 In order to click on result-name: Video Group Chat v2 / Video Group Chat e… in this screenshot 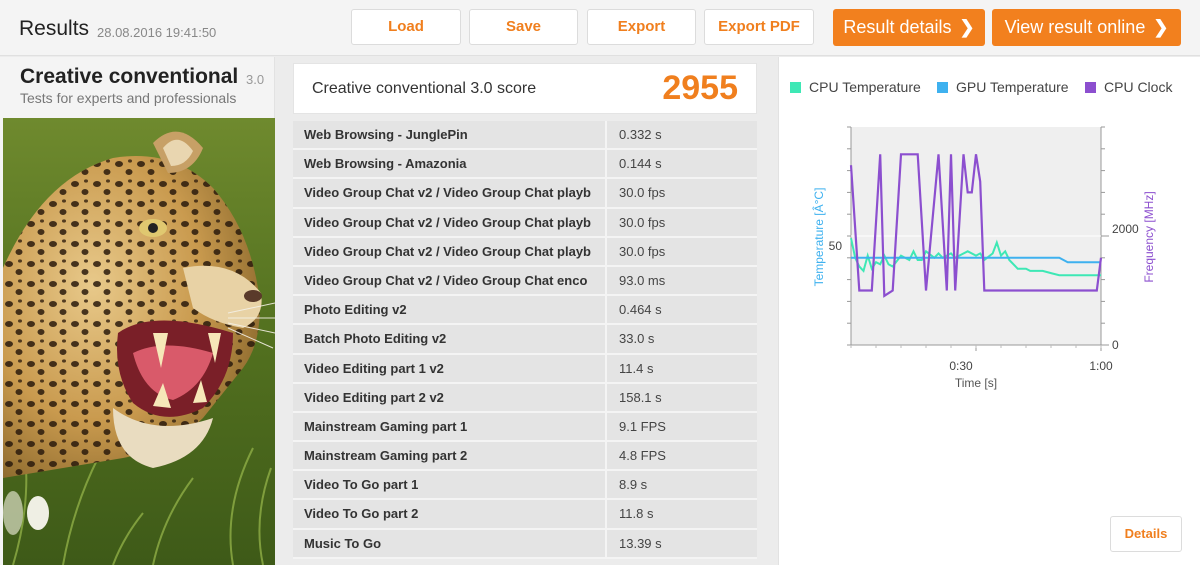, I will do `click(450, 281)`.